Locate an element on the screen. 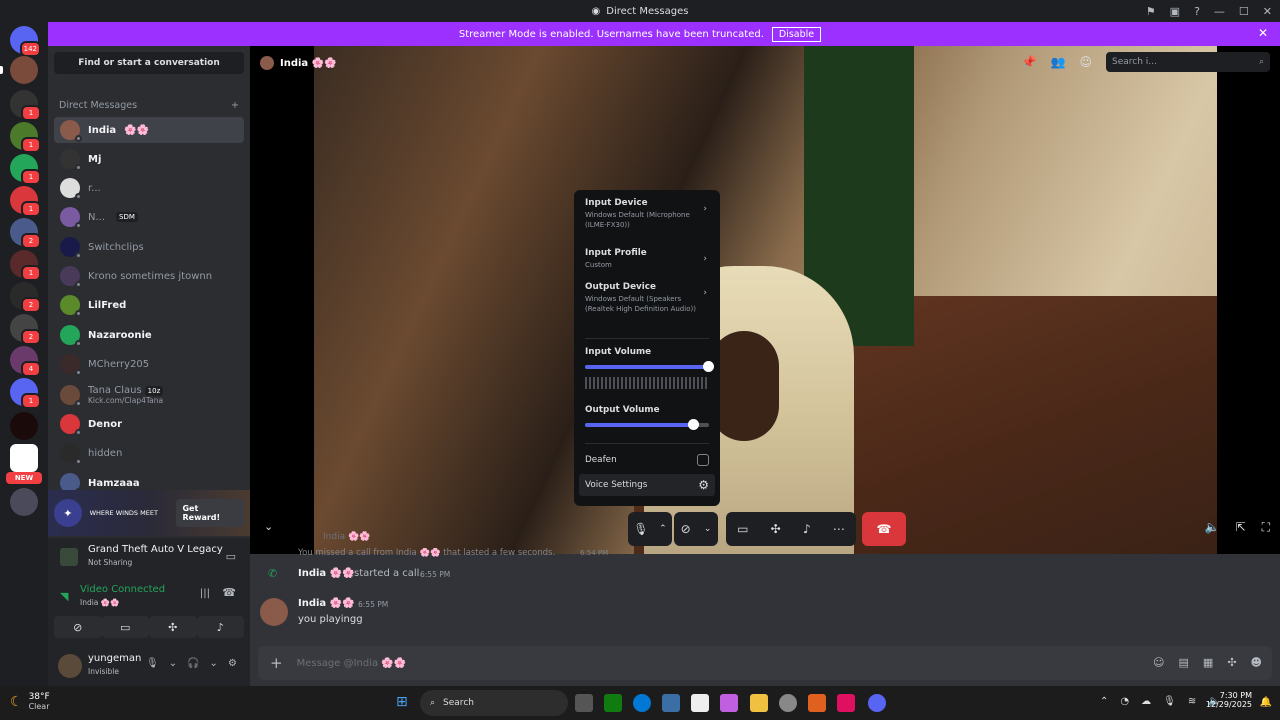 The width and height of the screenshot is (1280, 720). share-screen-icon: ▭ is located at coordinates (231, 556).